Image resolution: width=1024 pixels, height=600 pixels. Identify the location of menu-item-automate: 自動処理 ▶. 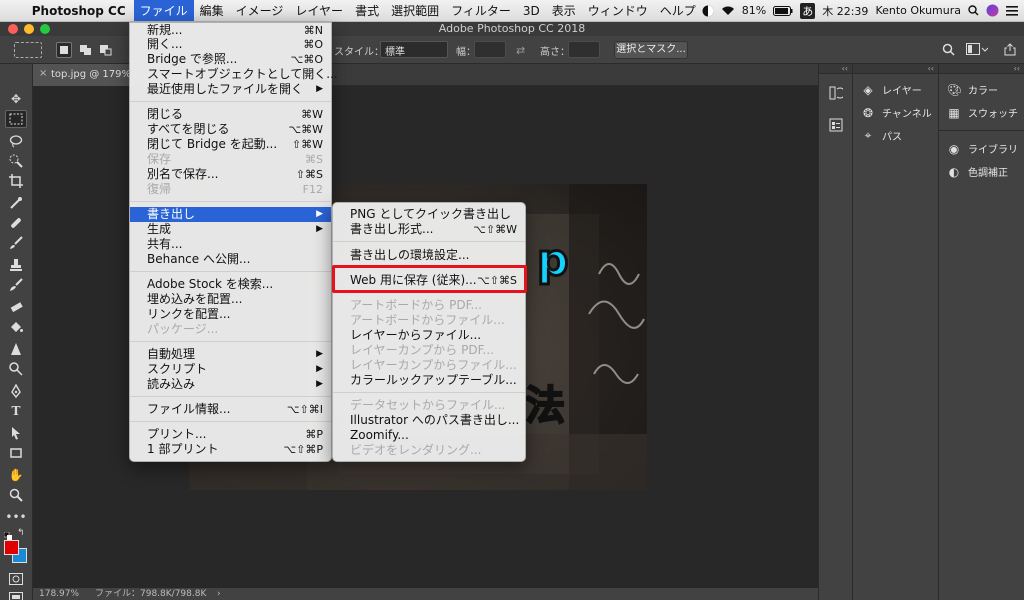
(230, 354).